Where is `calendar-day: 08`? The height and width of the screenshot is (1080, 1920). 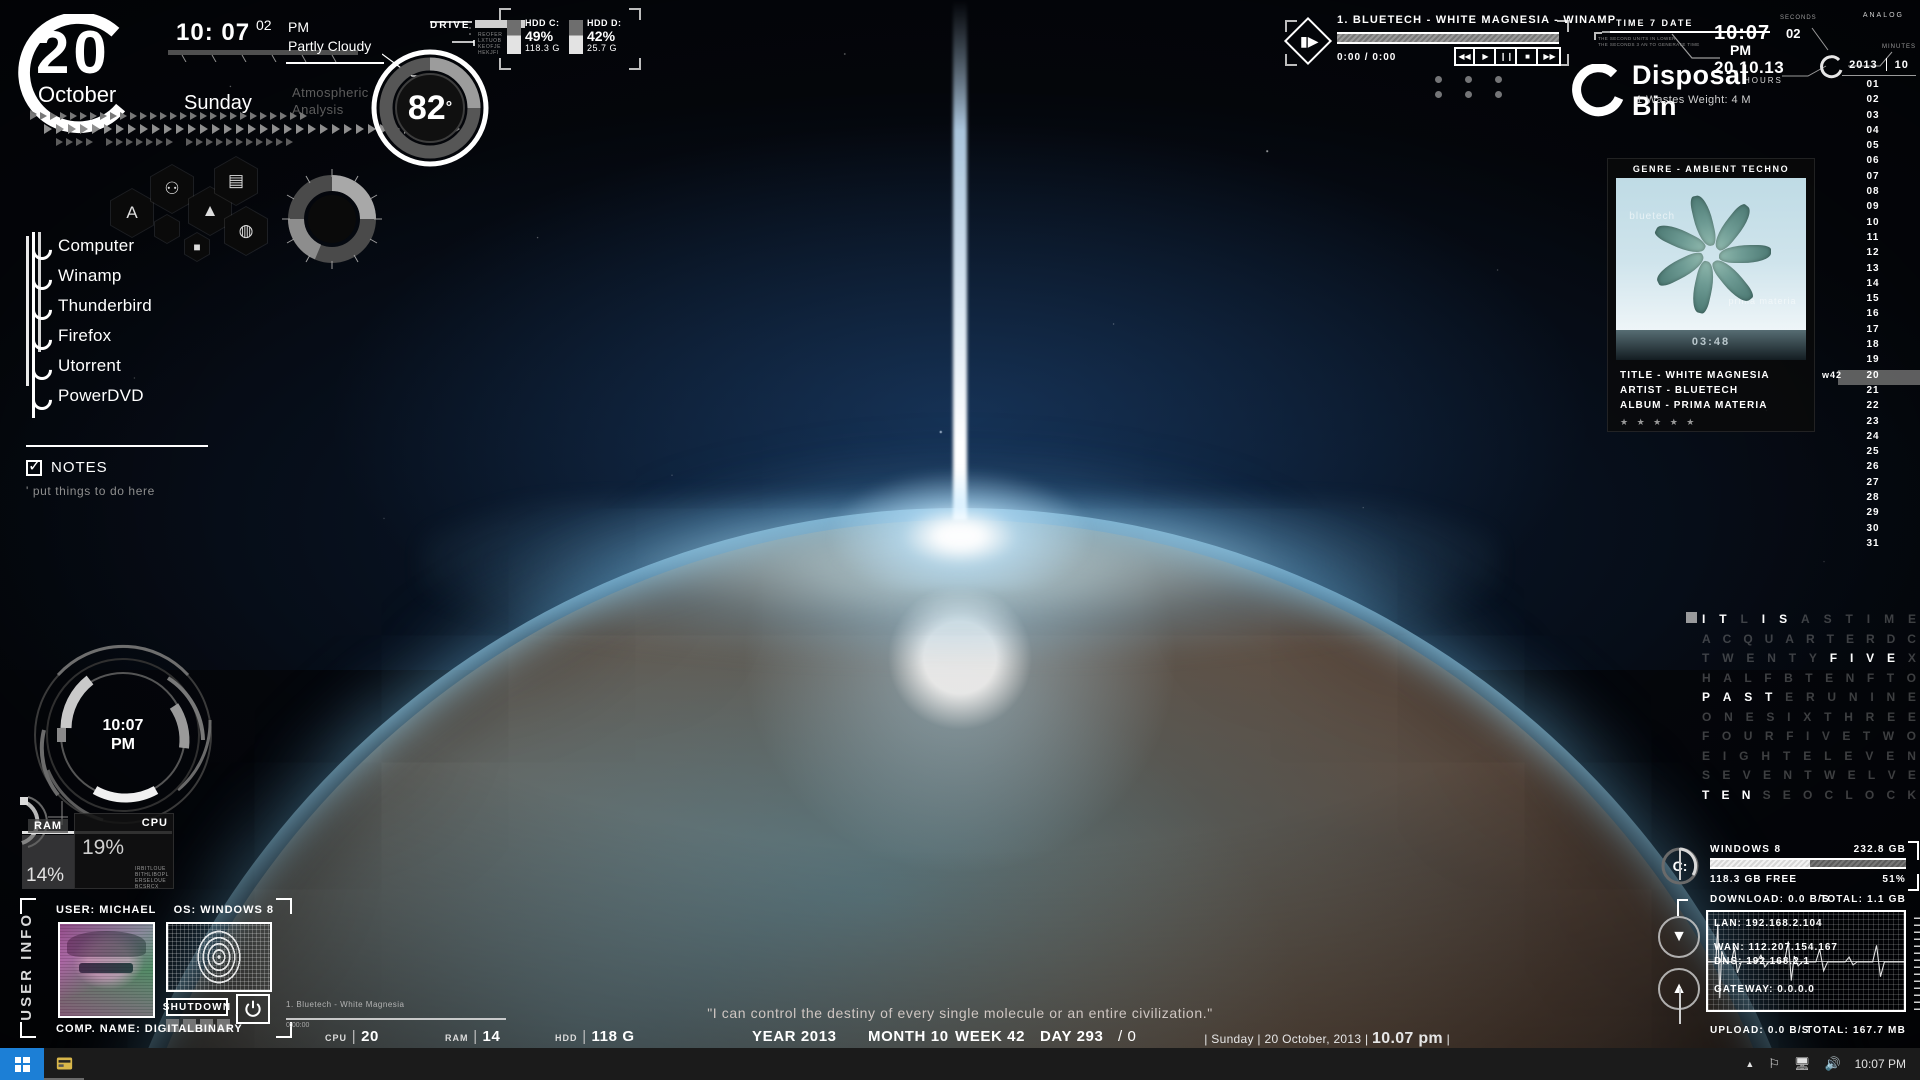
calendar-day: 08 is located at coordinates (1879, 193).